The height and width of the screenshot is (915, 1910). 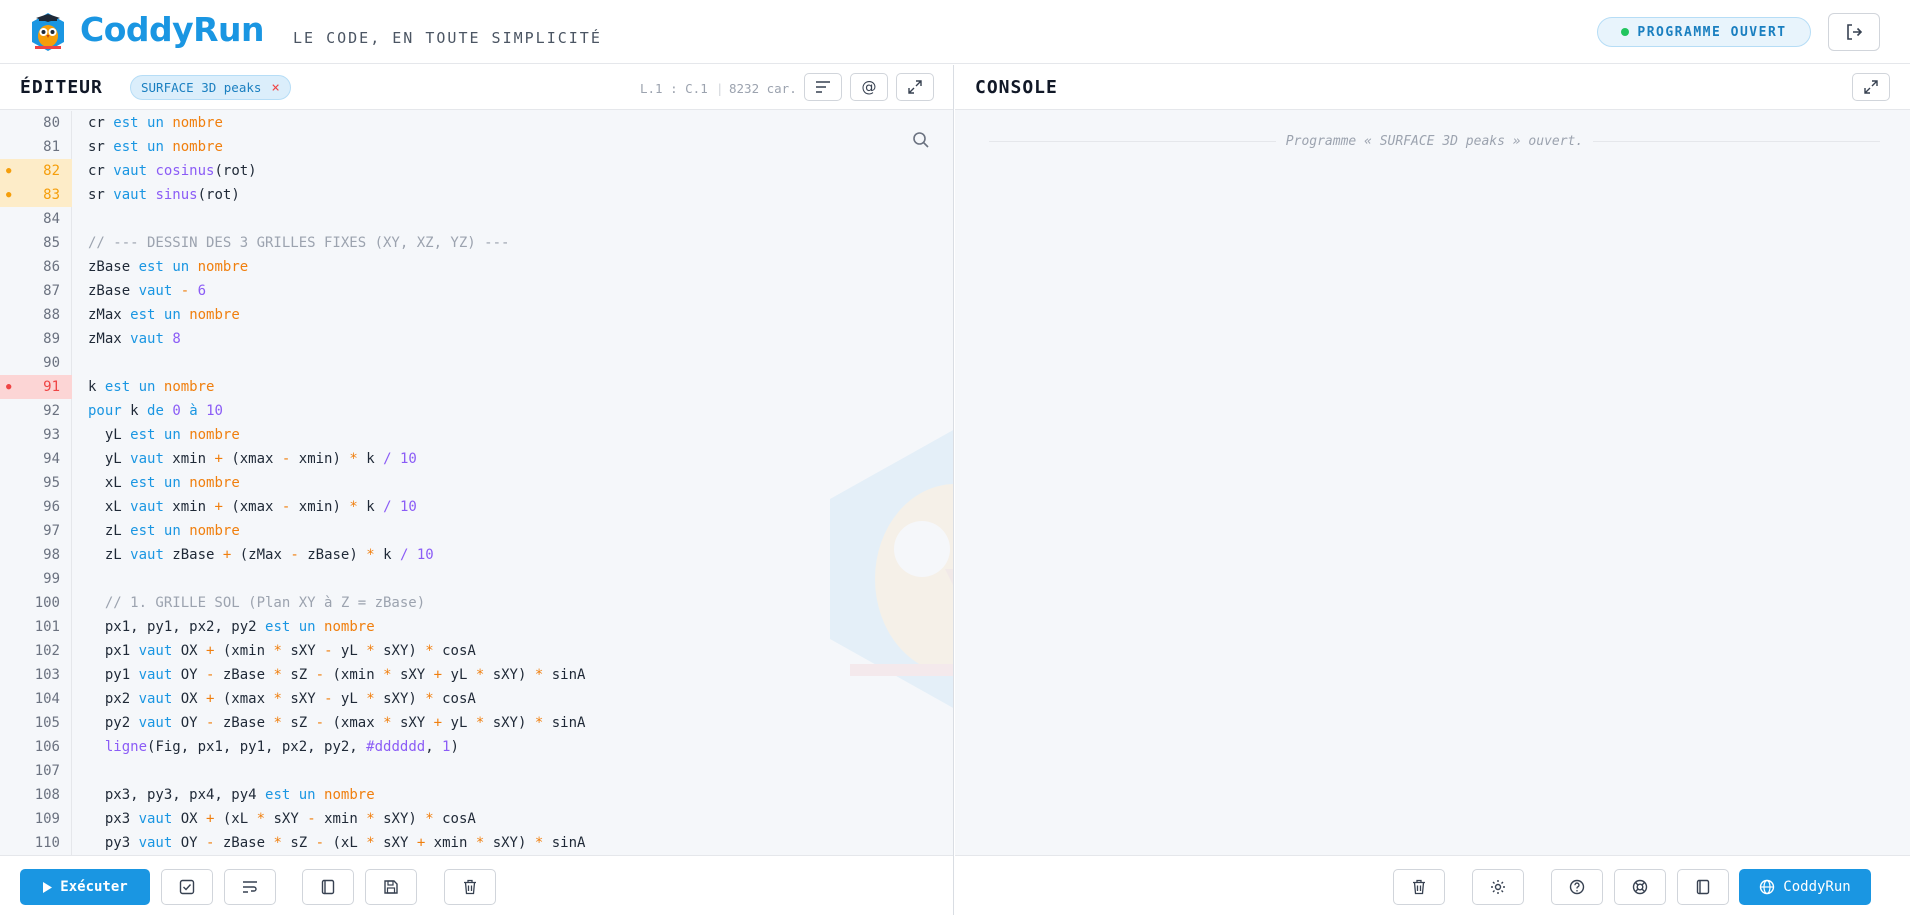 What do you see at coordinates (476, 147) in the screenshot?
I see `code-line: 81 sr est un nombre` at bounding box center [476, 147].